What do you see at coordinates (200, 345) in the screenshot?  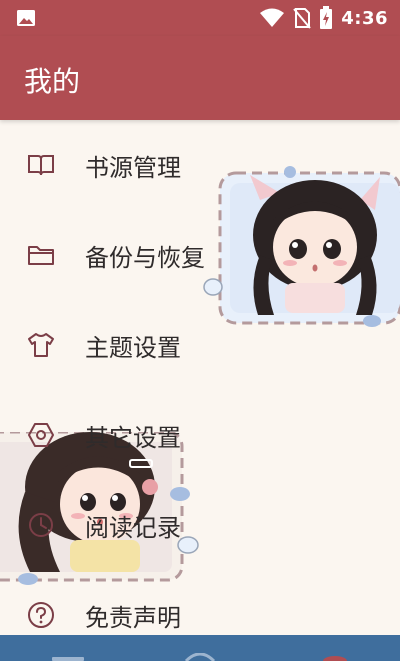 I see `menu-item-theme-settings: 主题设置` at bounding box center [200, 345].